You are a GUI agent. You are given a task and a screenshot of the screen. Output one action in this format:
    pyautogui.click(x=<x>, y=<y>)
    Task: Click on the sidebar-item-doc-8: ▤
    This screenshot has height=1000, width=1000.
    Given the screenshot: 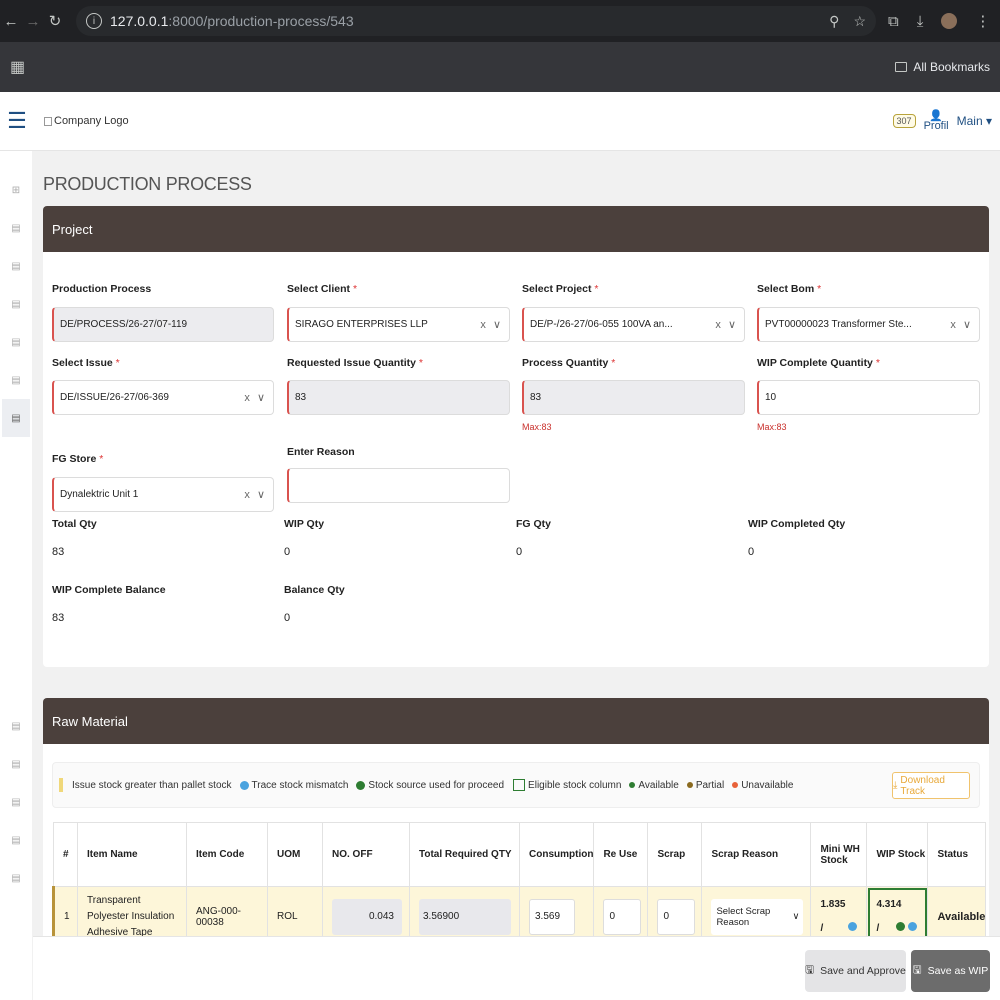 What is the action you would take?
    pyautogui.click(x=16, y=802)
    